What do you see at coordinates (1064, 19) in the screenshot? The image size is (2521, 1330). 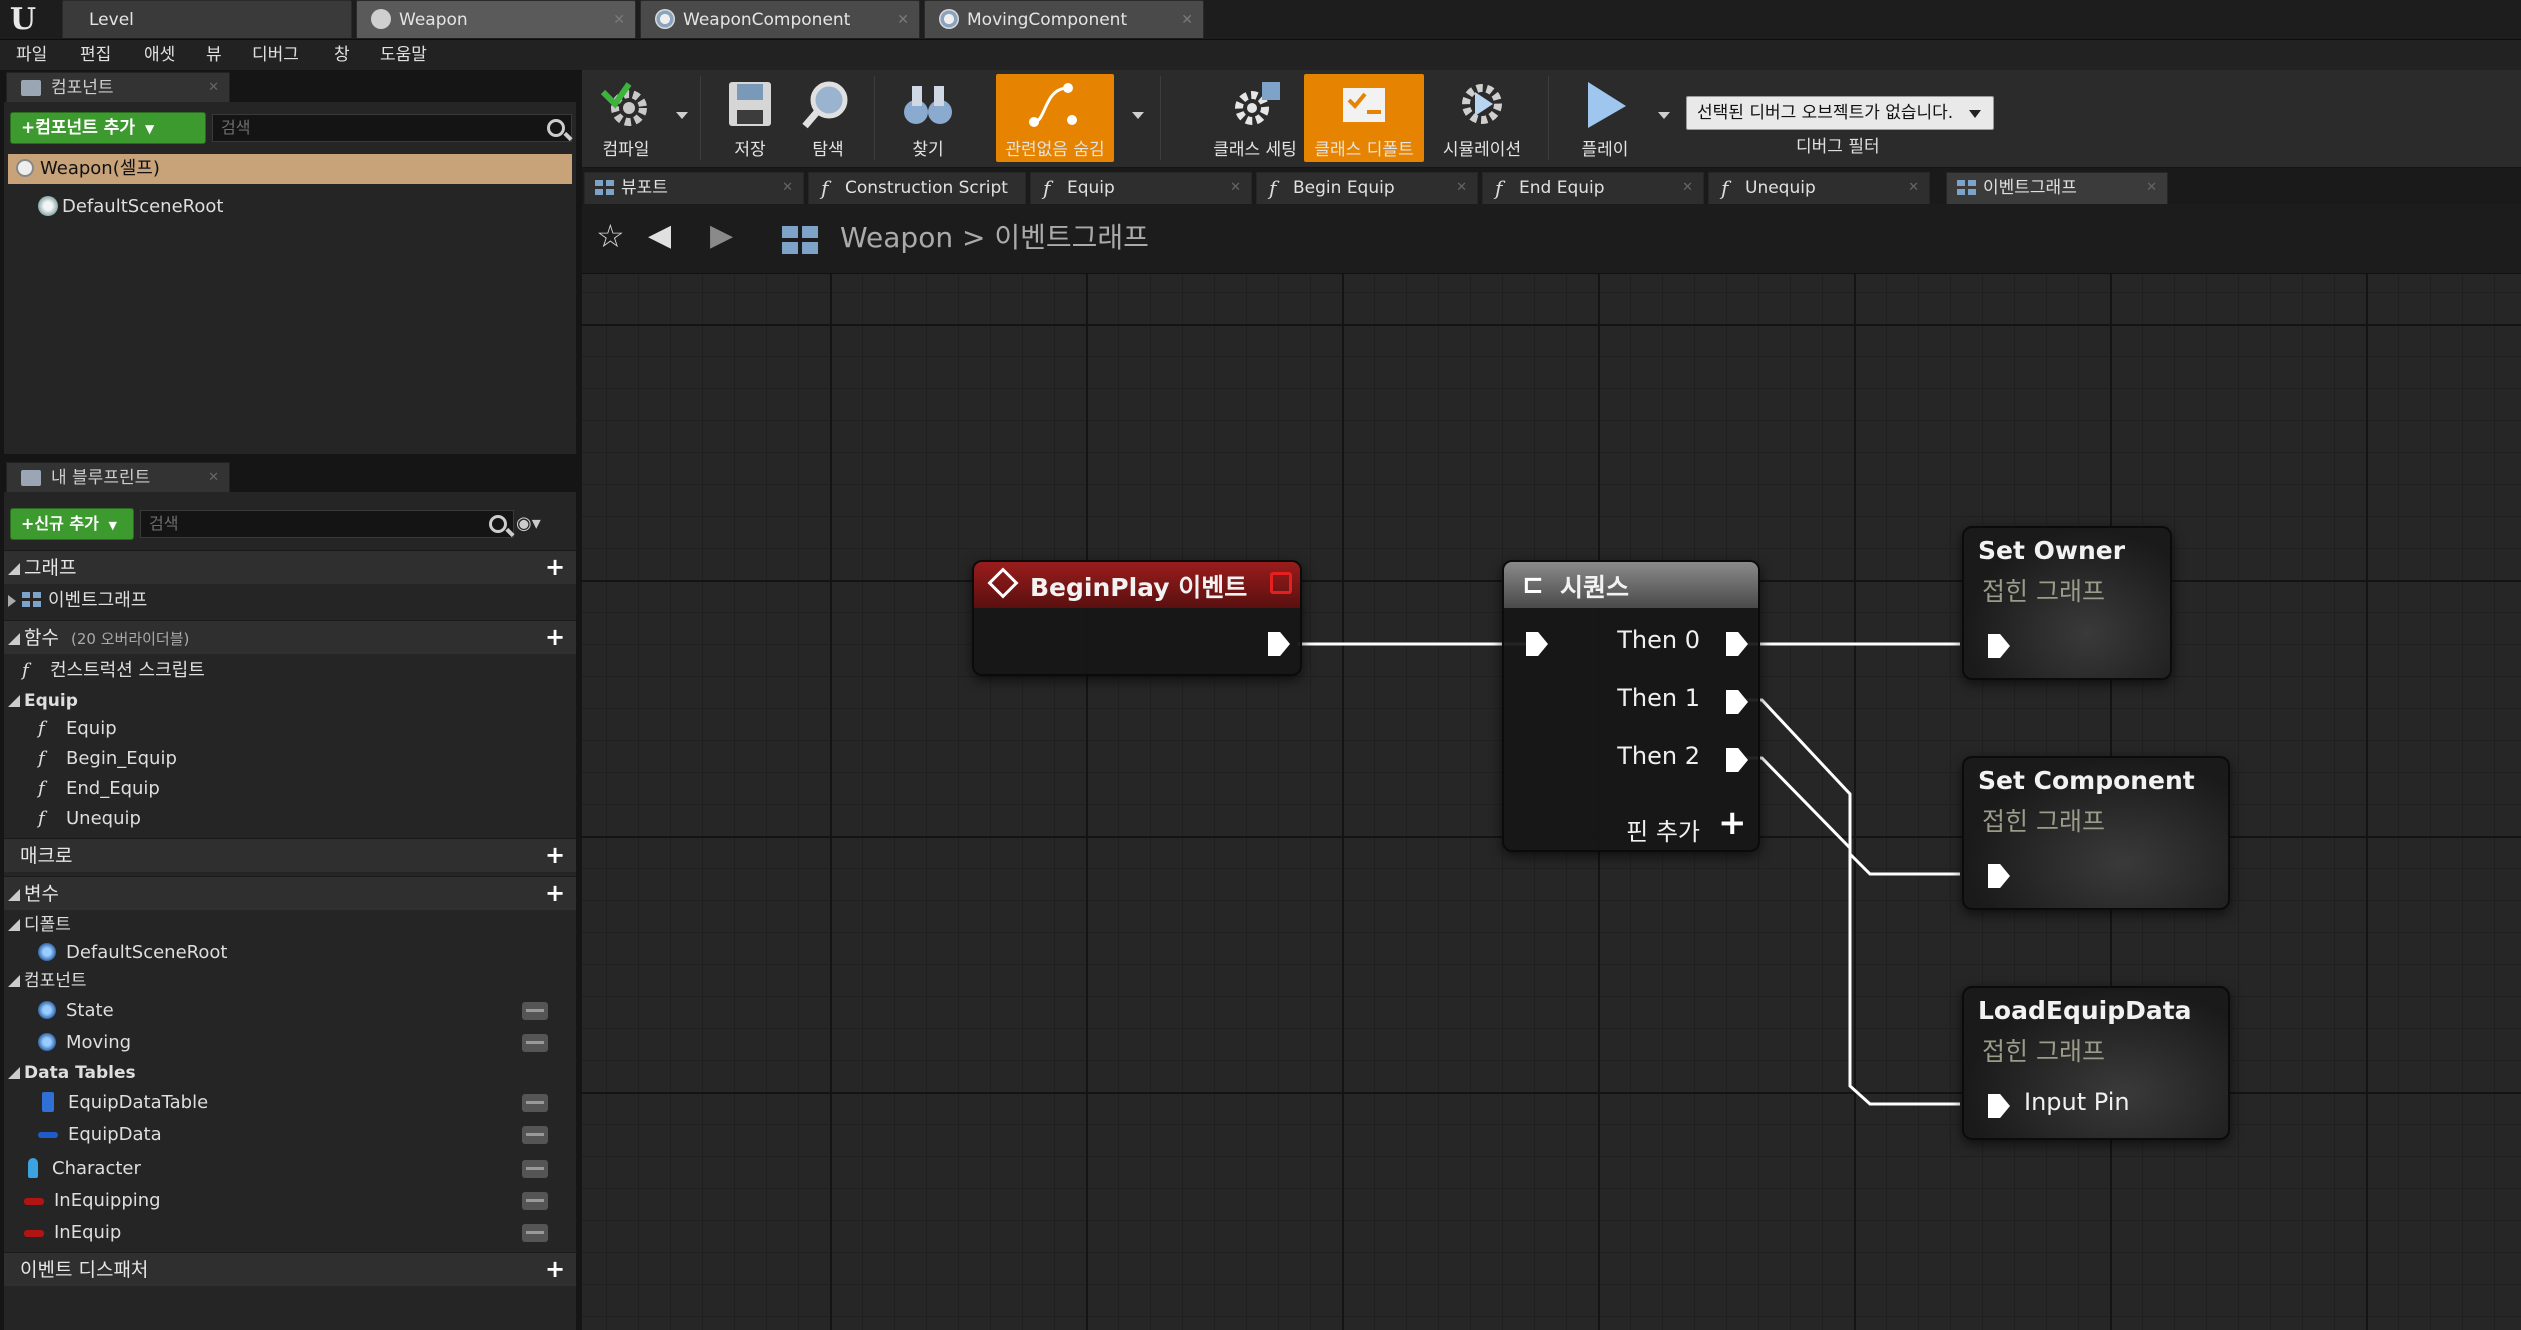 I see `doc-tab-movingcomponent: MovingComponent ✕` at bounding box center [1064, 19].